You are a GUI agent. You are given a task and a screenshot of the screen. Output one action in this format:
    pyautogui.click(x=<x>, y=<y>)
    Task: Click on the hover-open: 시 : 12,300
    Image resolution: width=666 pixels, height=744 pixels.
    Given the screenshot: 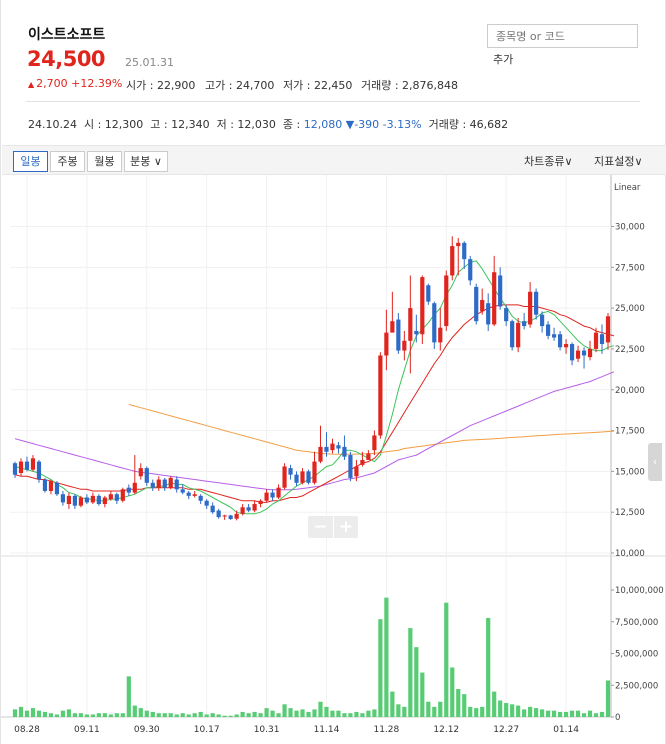 What is the action you would take?
    pyautogui.click(x=113, y=124)
    